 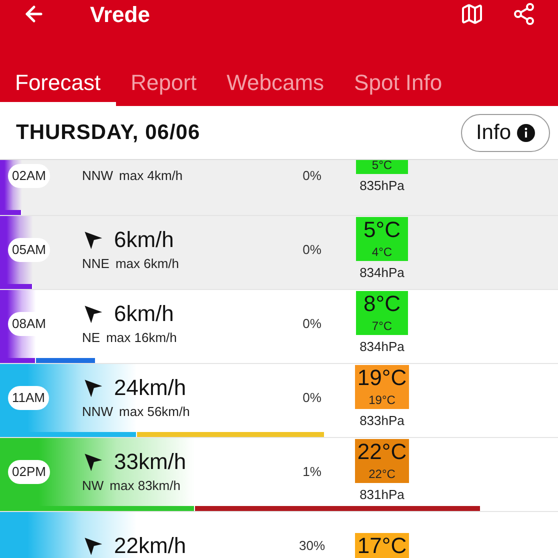 What do you see at coordinates (472, 14) in the screenshot?
I see `map-icon` at bounding box center [472, 14].